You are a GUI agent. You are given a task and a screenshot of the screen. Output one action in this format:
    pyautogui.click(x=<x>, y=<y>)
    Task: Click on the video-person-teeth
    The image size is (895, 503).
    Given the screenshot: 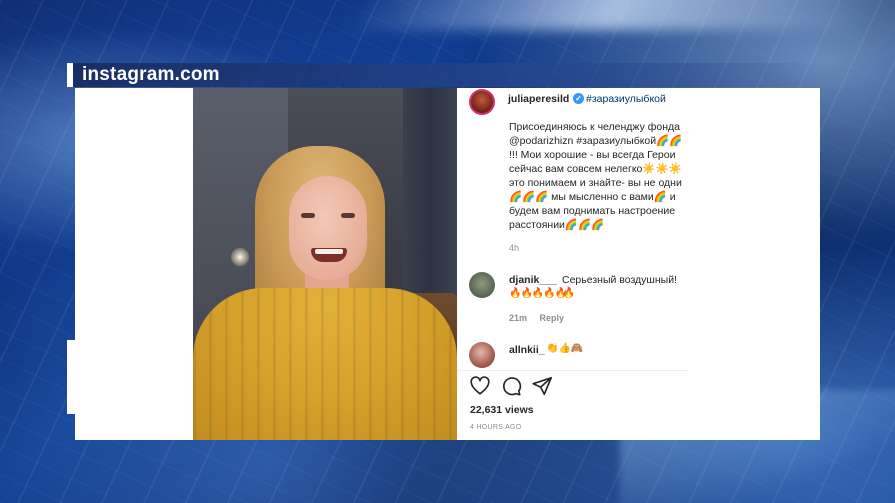 What is the action you would take?
    pyautogui.click(x=329, y=251)
    